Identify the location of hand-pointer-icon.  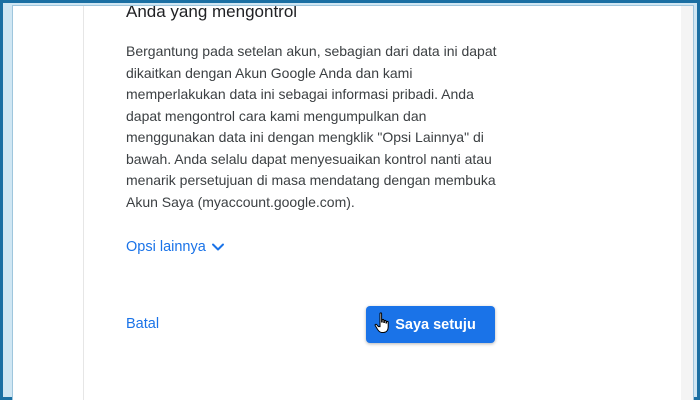
(381, 322).